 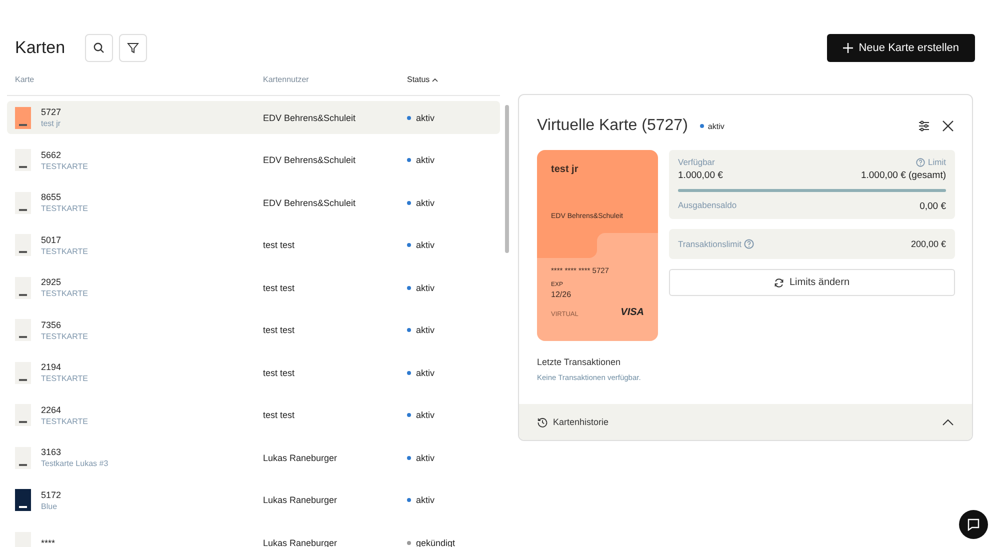 What do you see at coordinates (49, 506) in the screenshot?
I see `card-name: Blue` at bounding box center [49, 506].